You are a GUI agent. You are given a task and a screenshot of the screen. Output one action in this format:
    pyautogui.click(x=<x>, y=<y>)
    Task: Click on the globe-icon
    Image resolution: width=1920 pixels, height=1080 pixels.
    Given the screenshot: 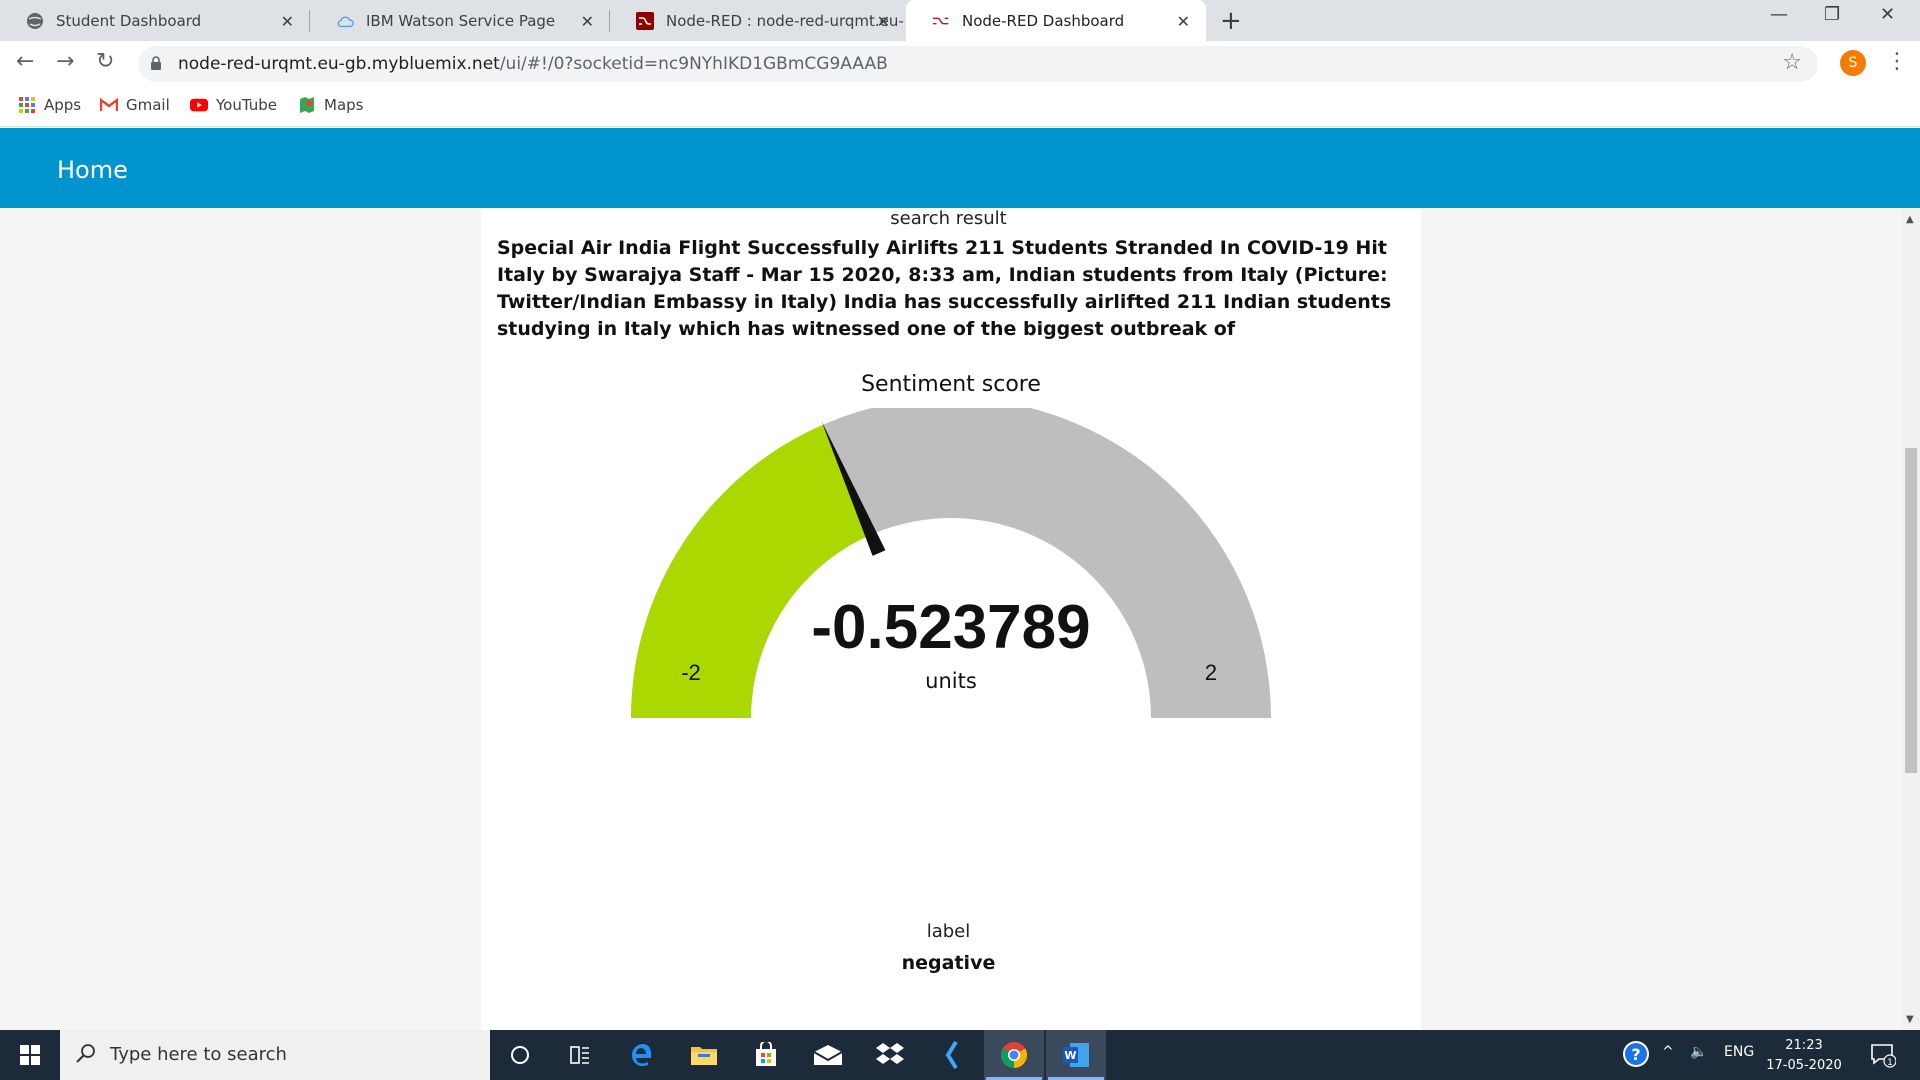 What is the action you would take?
    pyautogui.click(x=35, y=21)
    